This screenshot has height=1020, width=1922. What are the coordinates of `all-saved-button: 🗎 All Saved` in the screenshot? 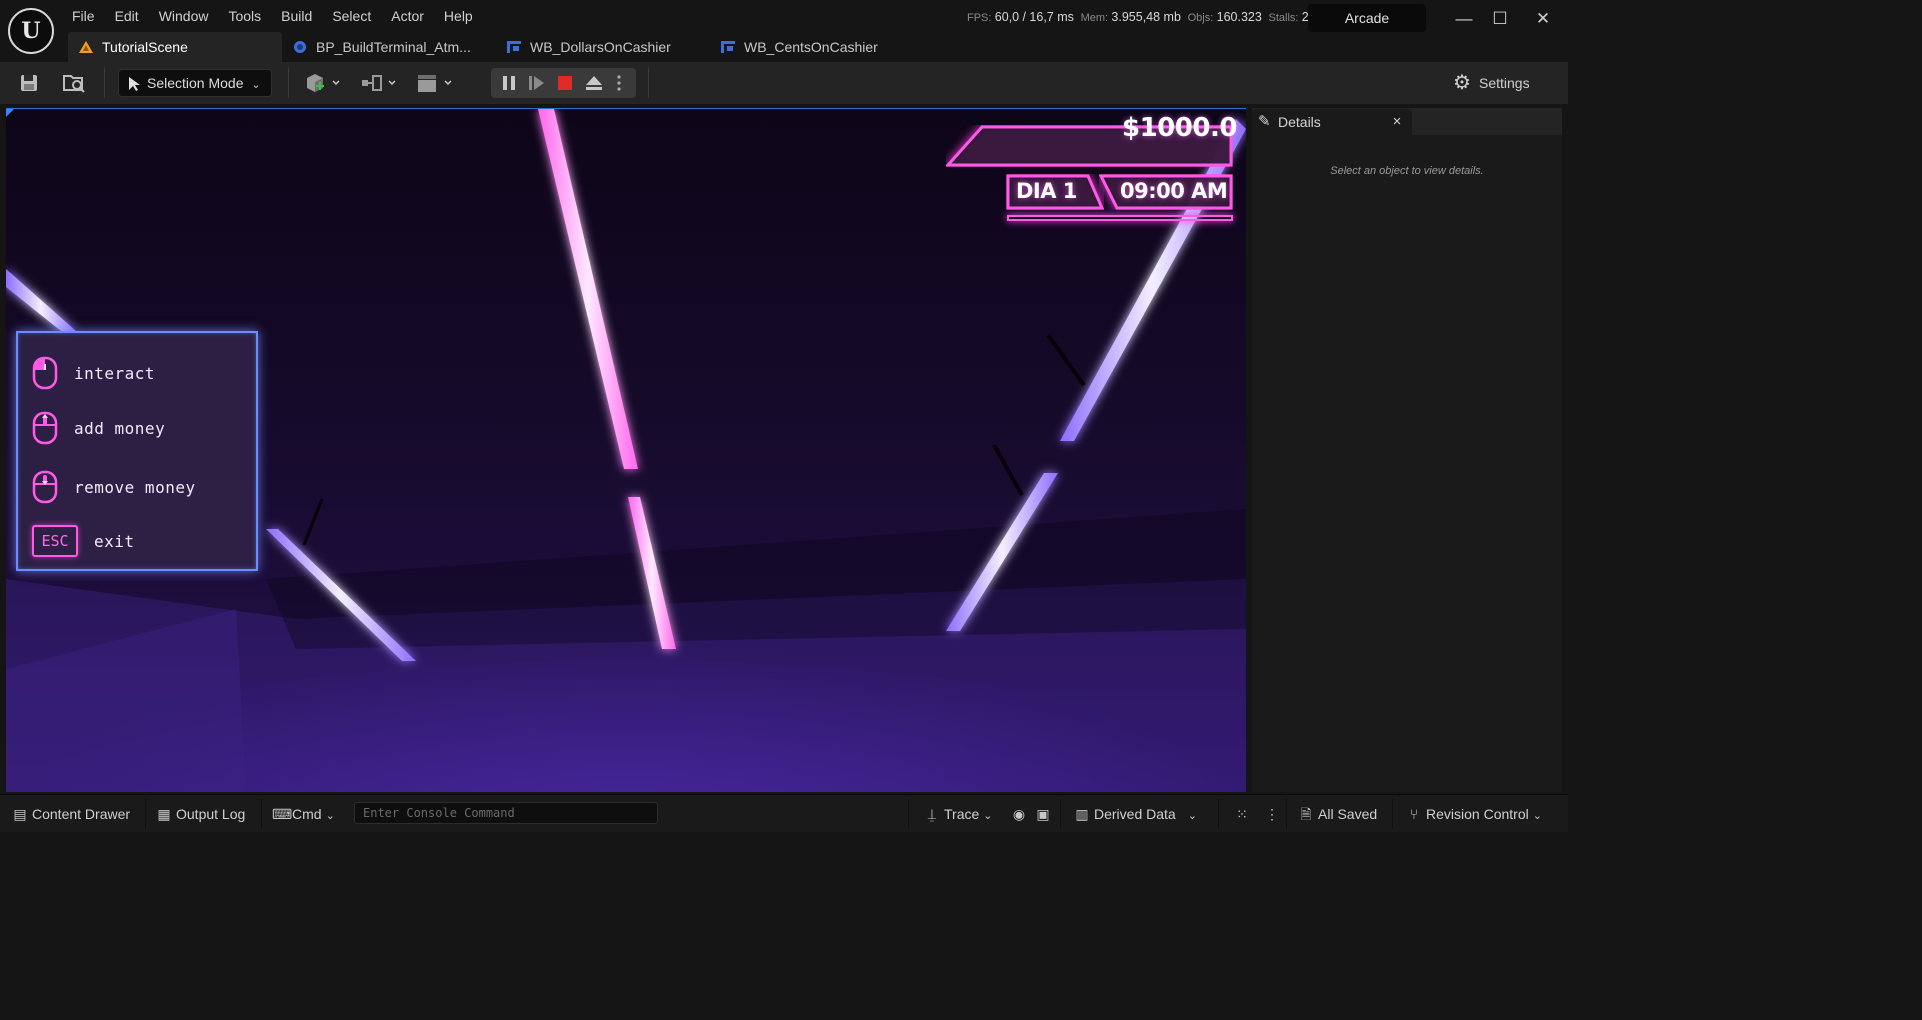 It's located at (1337, 814).